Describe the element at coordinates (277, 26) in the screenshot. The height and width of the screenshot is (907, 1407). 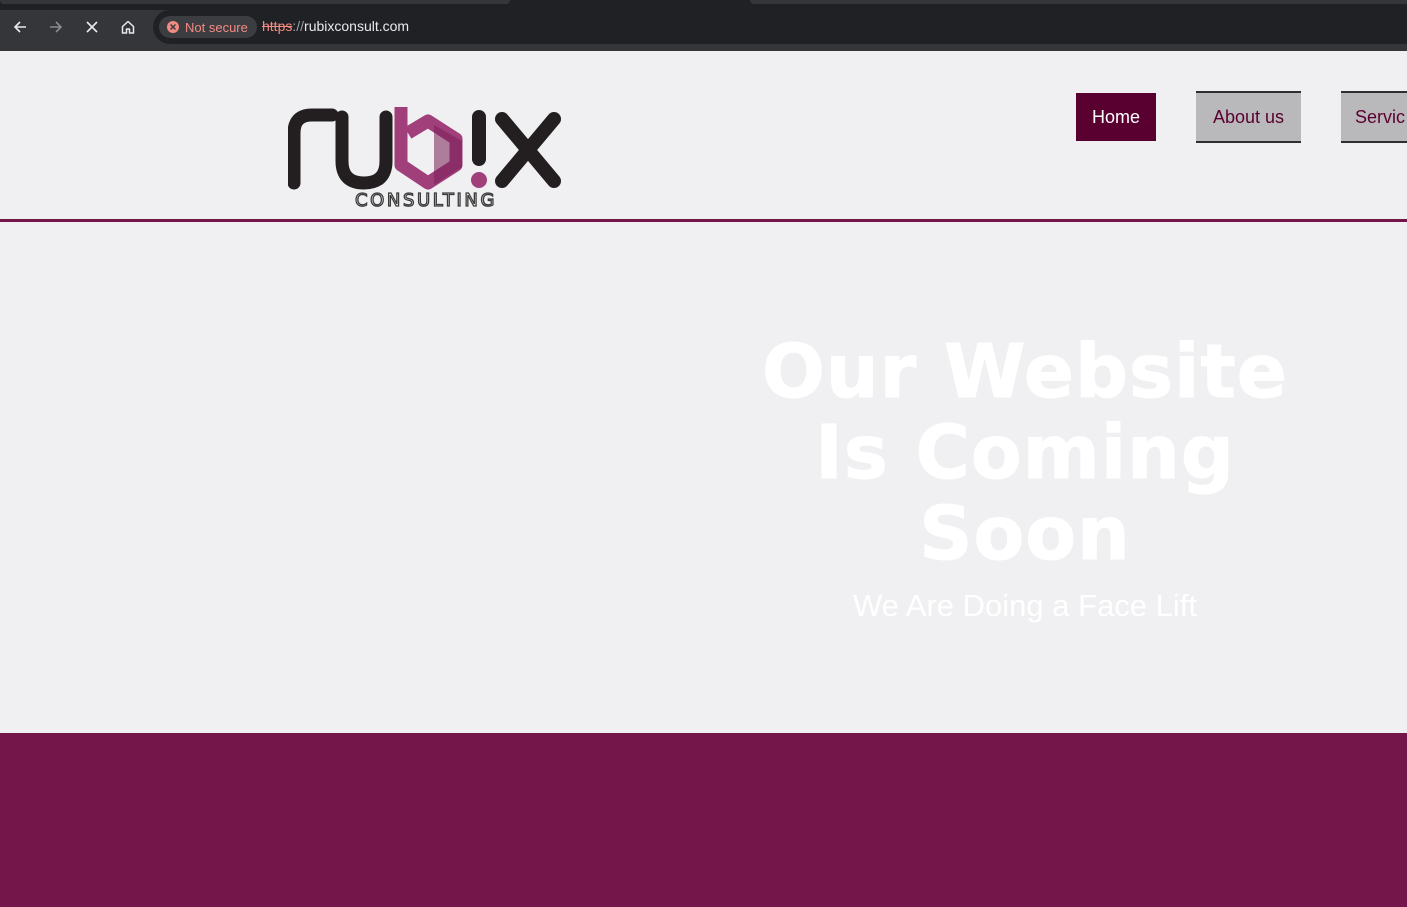
I see `url-scheme: https` at that location.